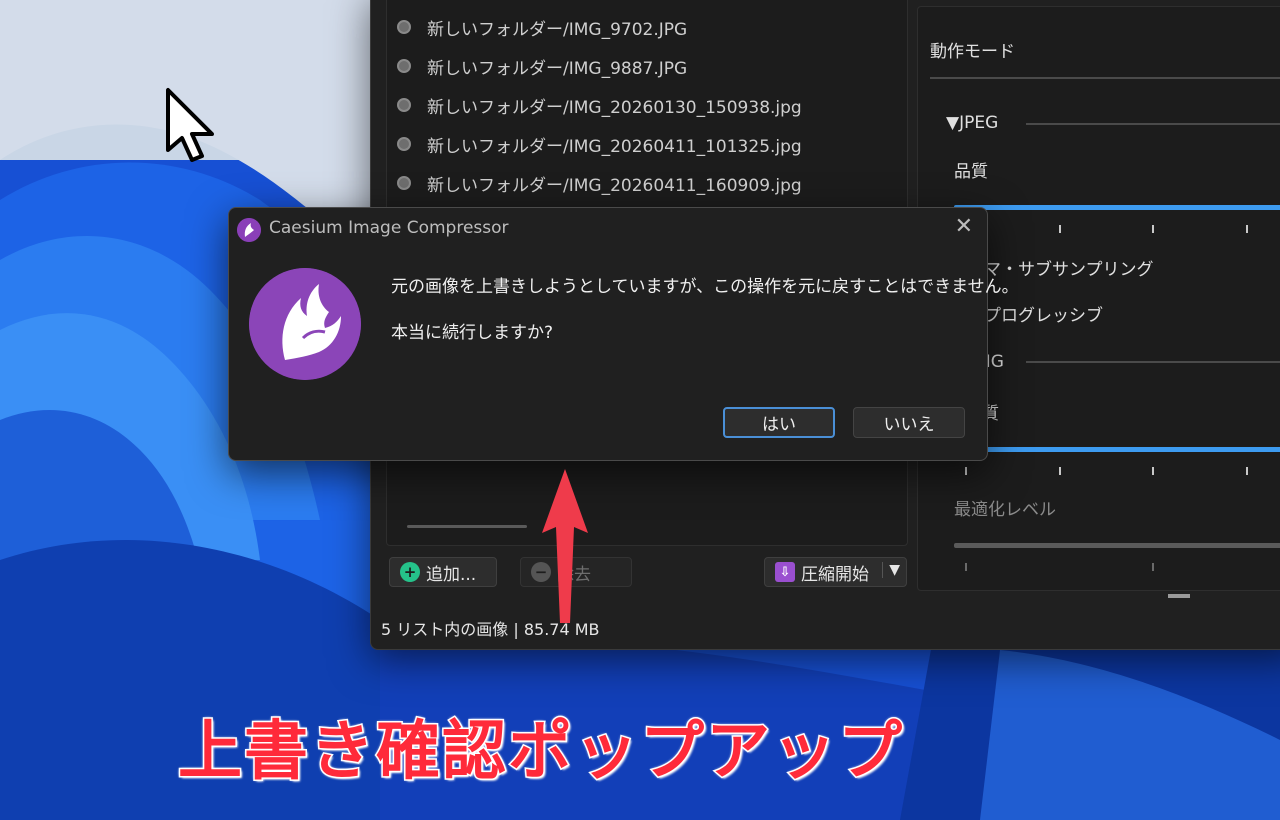  Describe the element at coordinates (1117, 207) in the screenshot. I see `quality-slider` at that location.